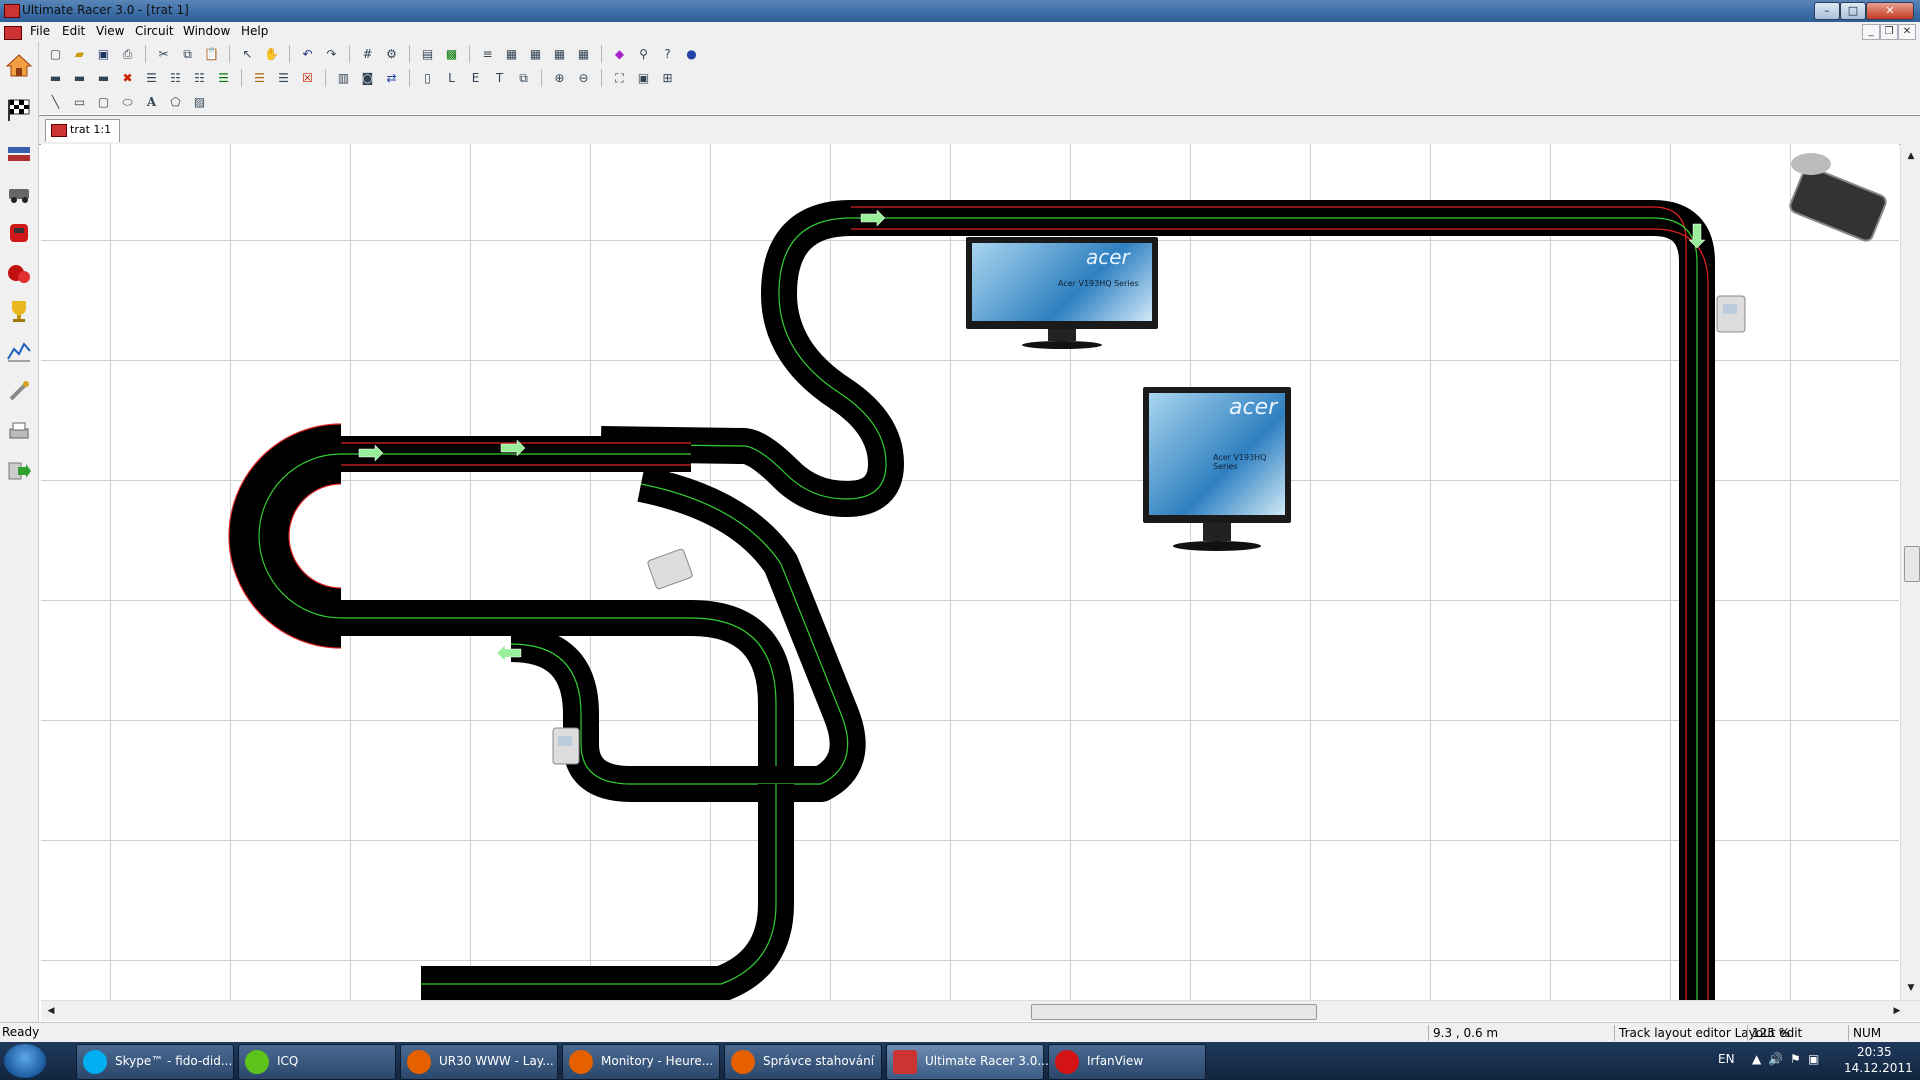 This screenshot has height=1080, width=1920. I want to click on book-icon: ◆, so click(619, 54).